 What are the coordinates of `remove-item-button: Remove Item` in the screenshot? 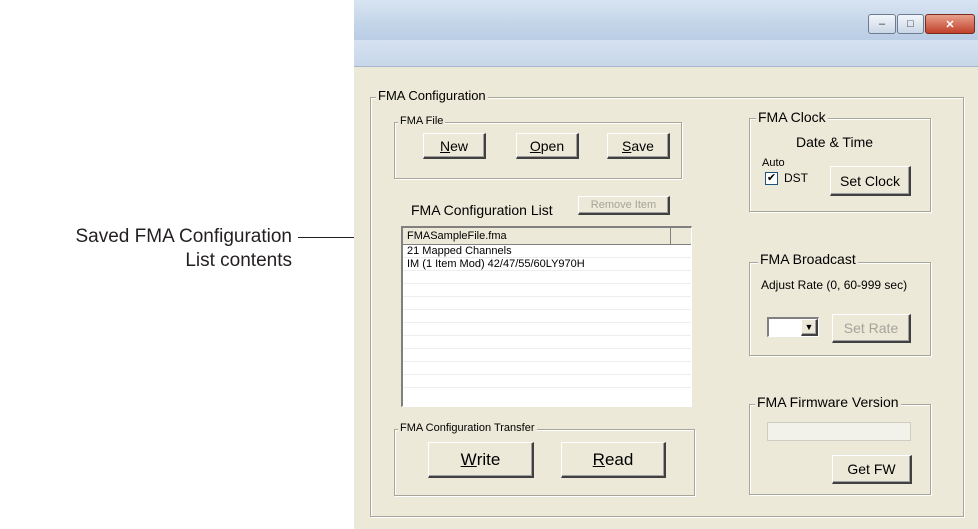 It's located at (624, 205).